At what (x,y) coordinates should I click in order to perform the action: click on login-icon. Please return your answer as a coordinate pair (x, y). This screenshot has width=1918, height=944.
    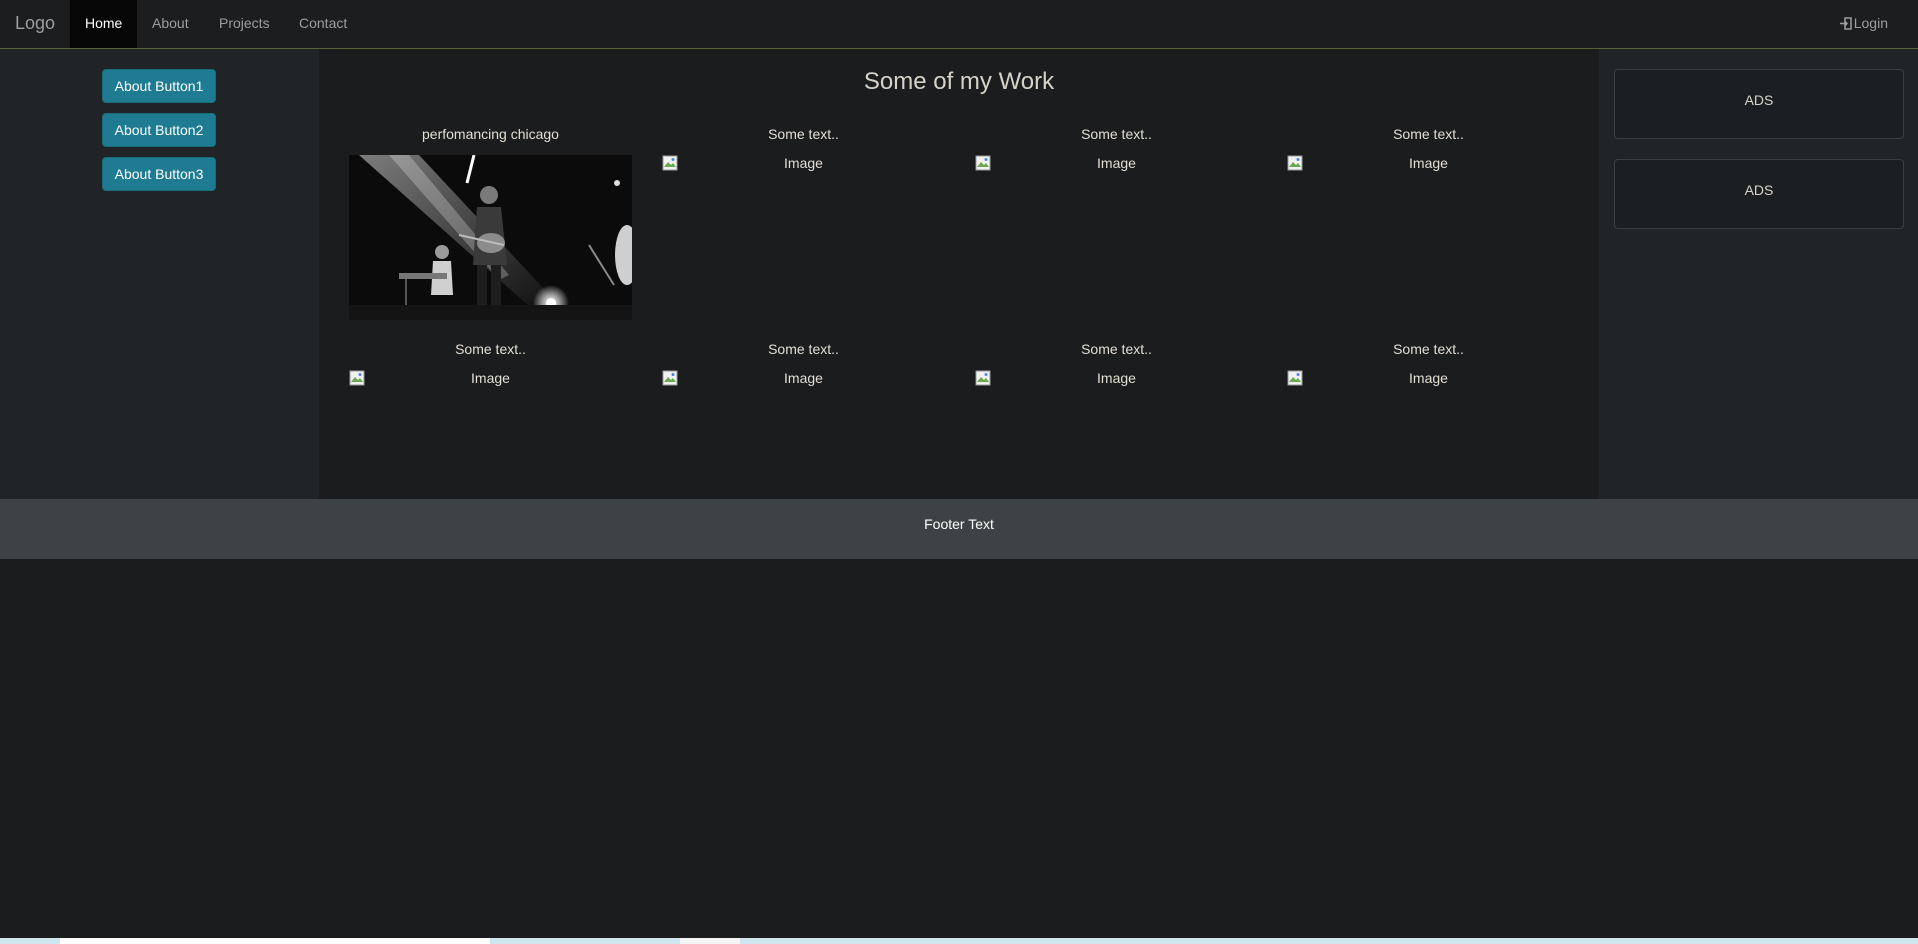
    Looking at the image, I should click on (1845, 23).